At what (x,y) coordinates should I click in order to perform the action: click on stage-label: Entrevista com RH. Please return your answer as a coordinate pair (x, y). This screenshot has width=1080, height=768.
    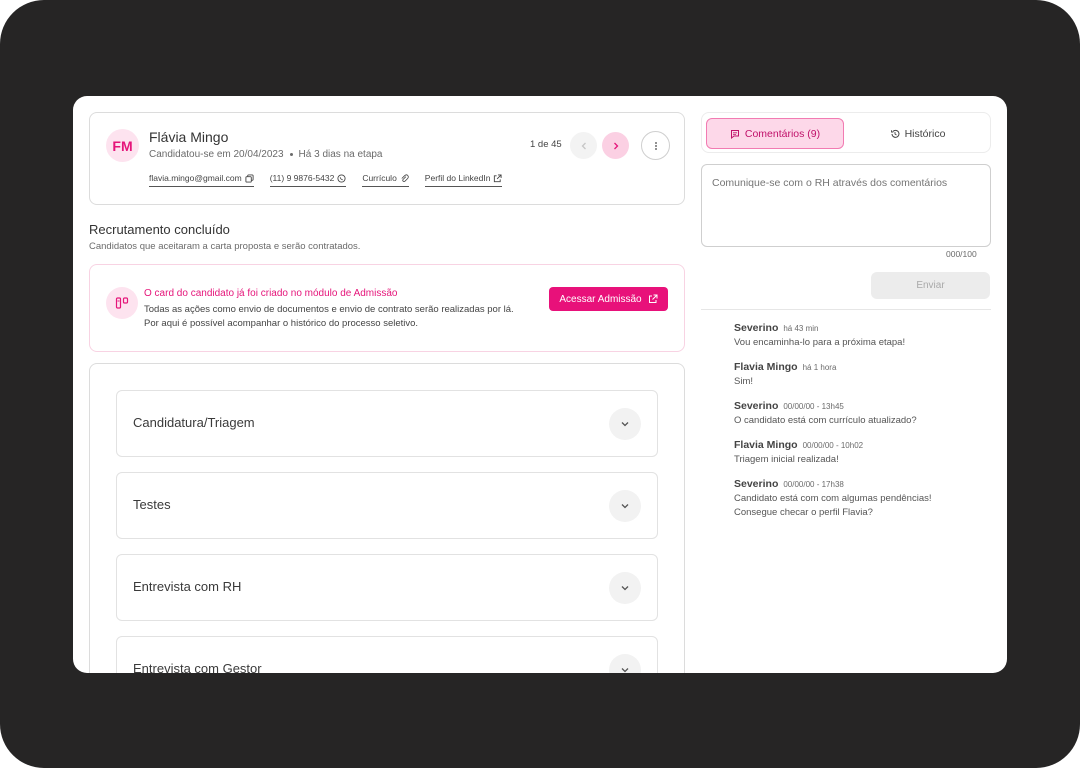
    Looking at the image, I should click on (187, 586).